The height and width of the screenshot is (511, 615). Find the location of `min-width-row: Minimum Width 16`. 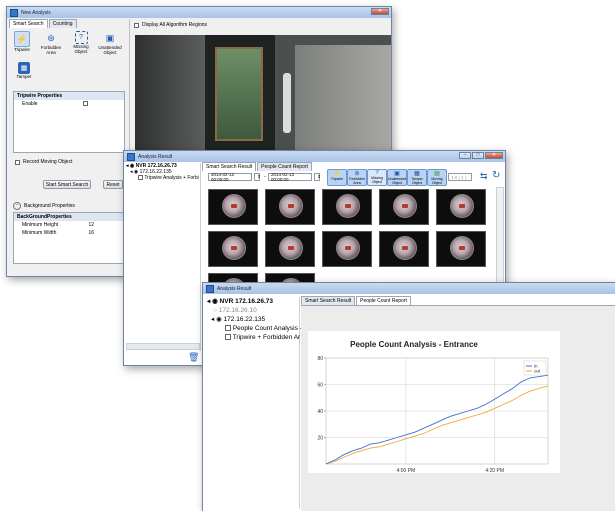

min-width-row: Minimum Width 16 is located at coordinates (58, 233).